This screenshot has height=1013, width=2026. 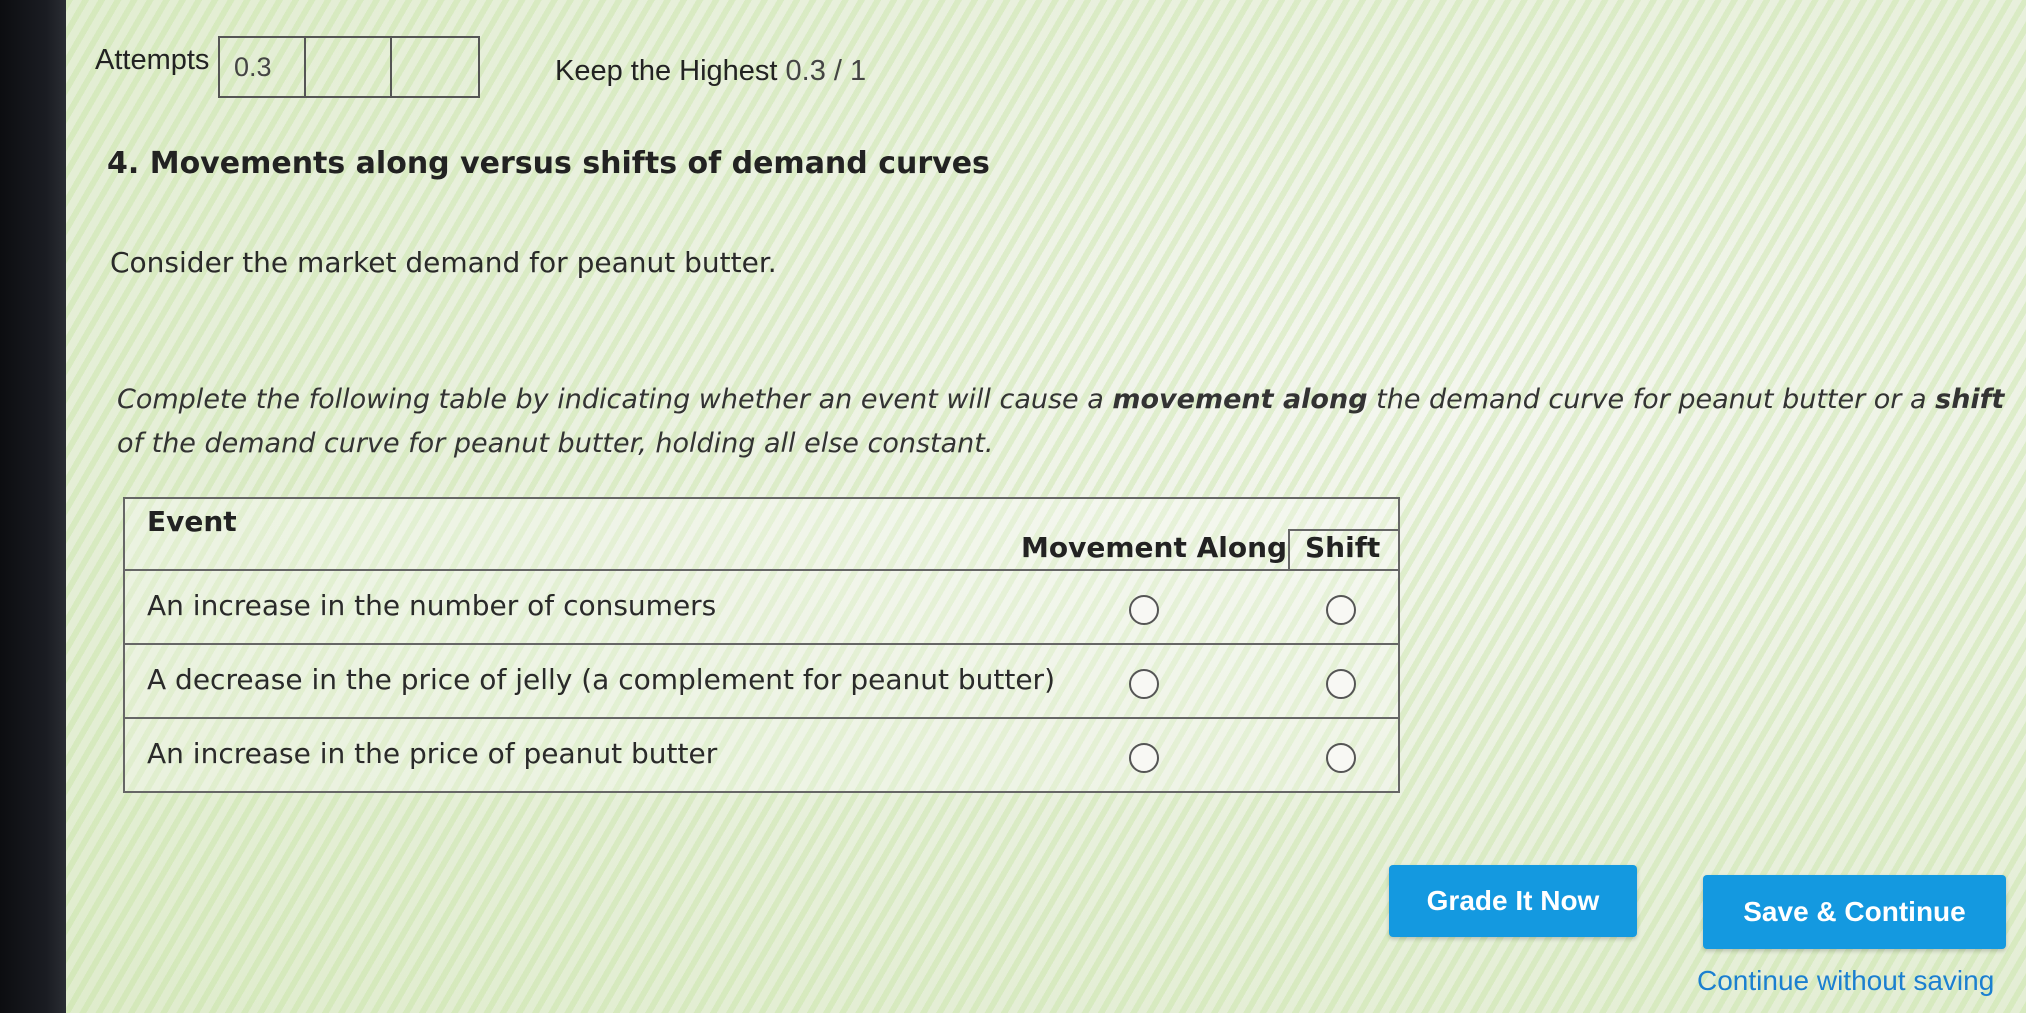 What do you see at coordinates (1240, 399) in the screenshot?
I see `instructions-bold-movement: movement along` at bounding box center [1240, 399].